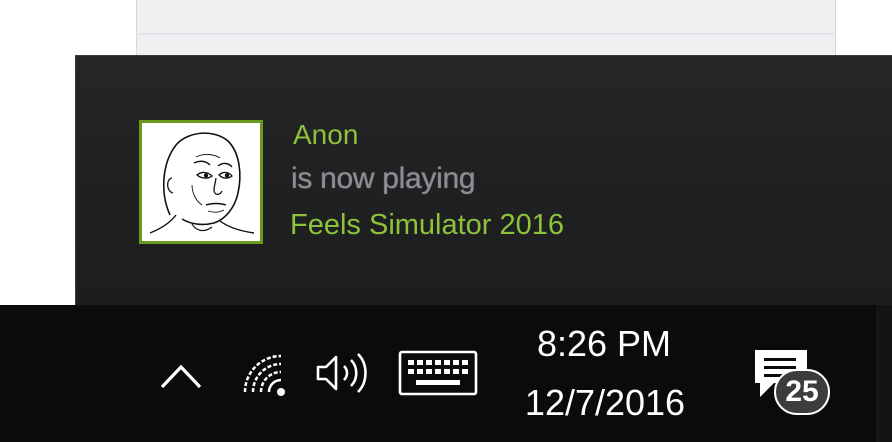 The image size is (892, 442). What do you see at coordinates (326, 134) in the screenshot?
I see `notification-user-name: Anon` at bounding box center [326, 134].